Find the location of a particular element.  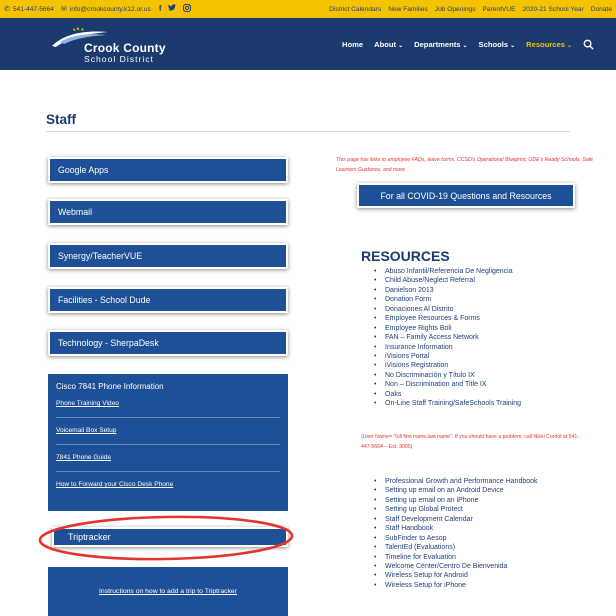

social-links: f is located at coordinates (175, 9).